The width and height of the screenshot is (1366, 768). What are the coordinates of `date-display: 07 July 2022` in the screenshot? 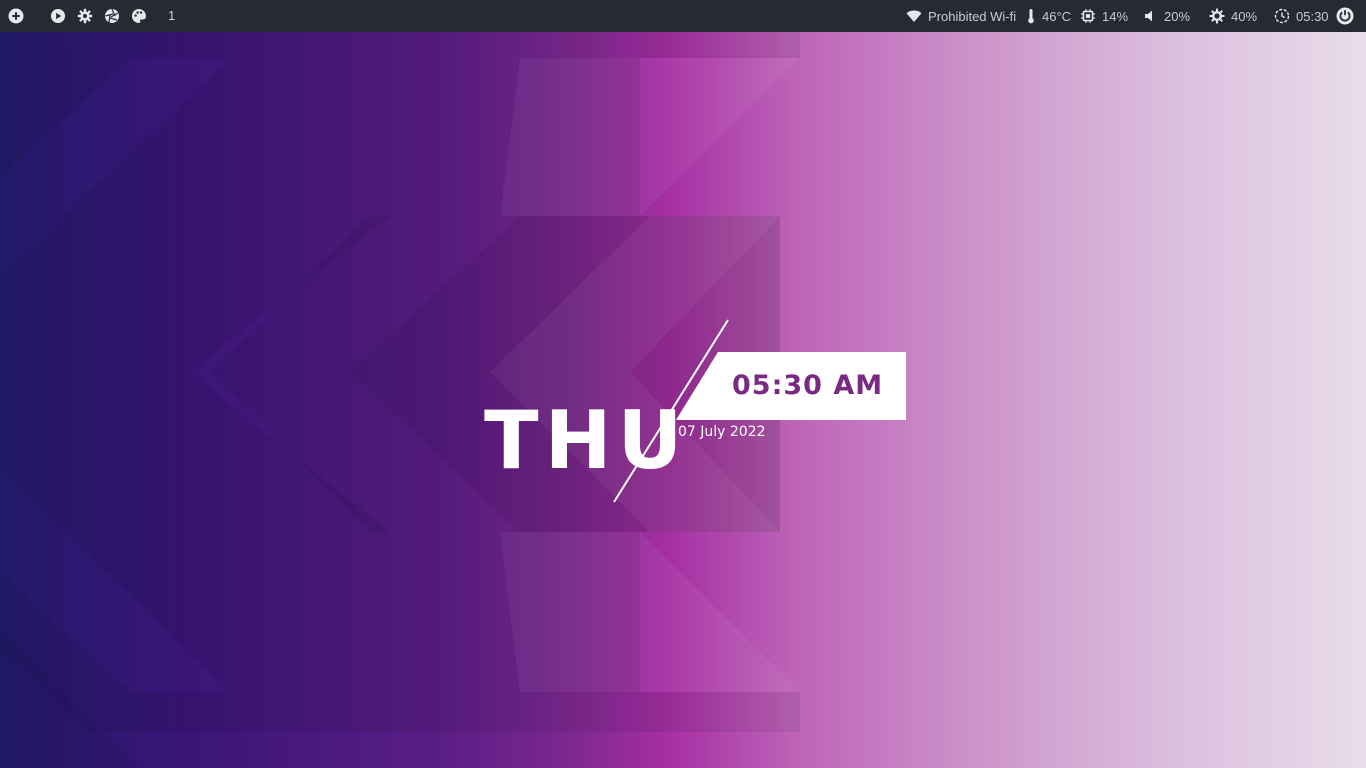 It's located at (722, 432).